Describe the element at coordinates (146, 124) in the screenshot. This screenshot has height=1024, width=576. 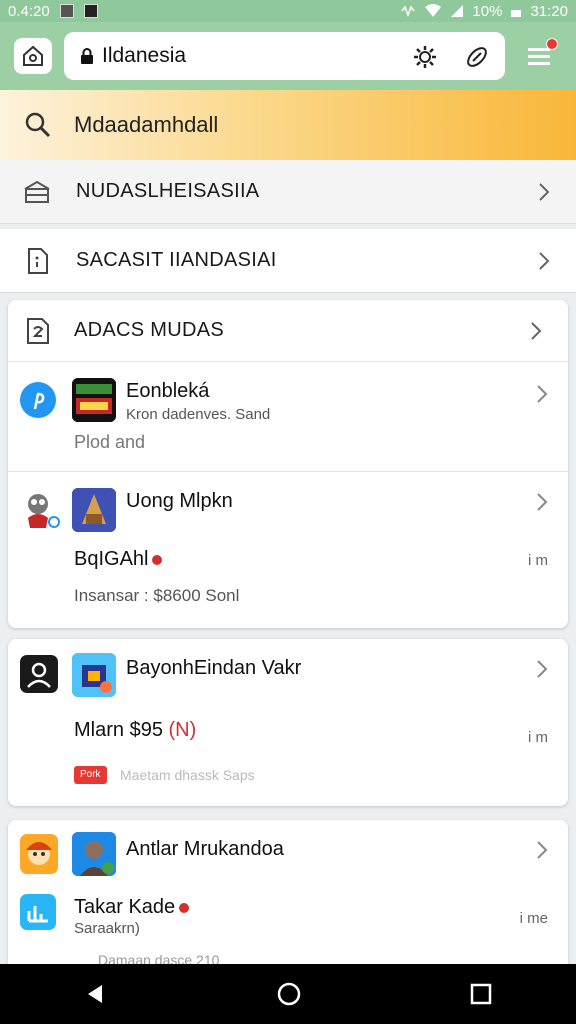
I see `search-text: Mdaadamhdall` at that location.